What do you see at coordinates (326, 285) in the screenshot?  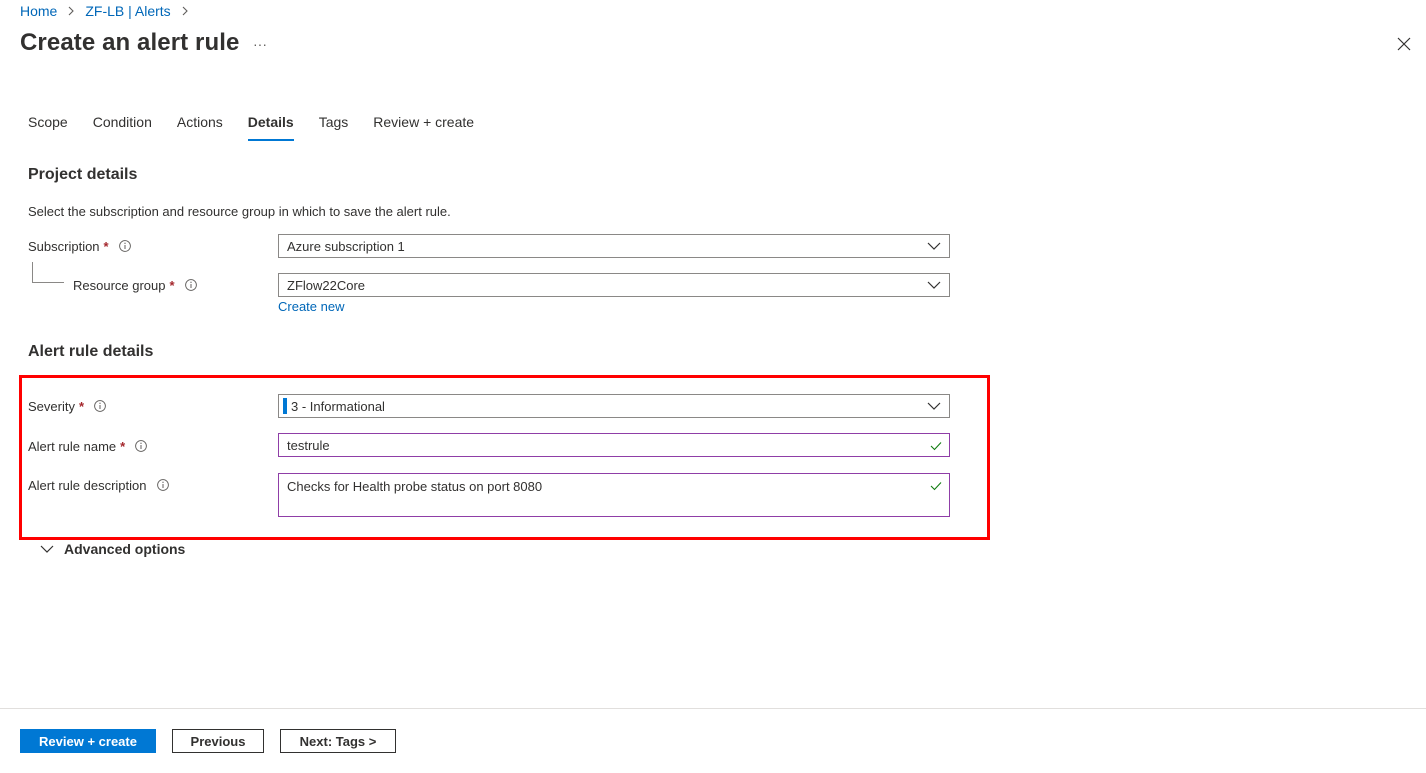 I see `resource-group-value: ZFlow22Core` at bounding box center [326, 285].